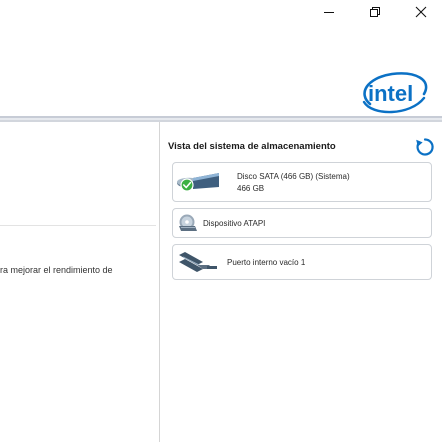 This screenshot has height=442, width=442. What do you see at coordinates (390, 93) in the screenshot?
I see `svg-text: intel` at bounding box center [390, 93].